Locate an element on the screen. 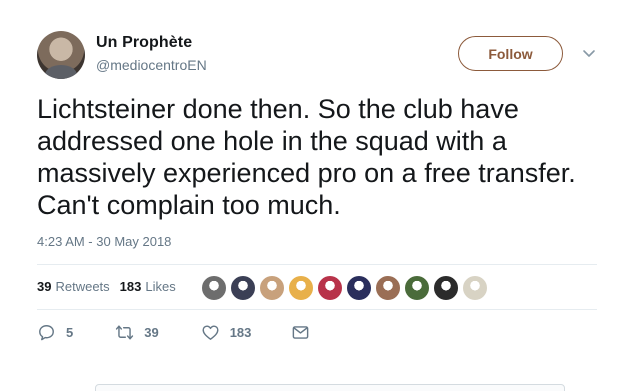  retweets-stat: 39 Retweets is located at coordinates (73, 286).